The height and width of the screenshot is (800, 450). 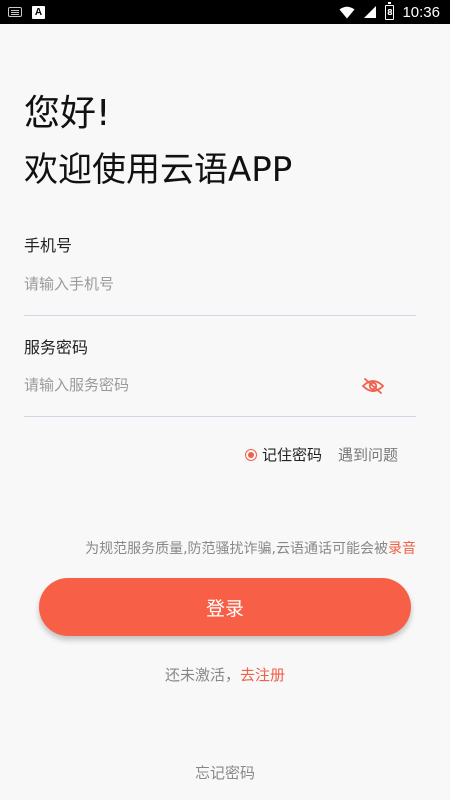 What do you see at coordinates (262, 675) in the screenshot?
I see `register-link: 去注册` at bounding box center [262, 675].